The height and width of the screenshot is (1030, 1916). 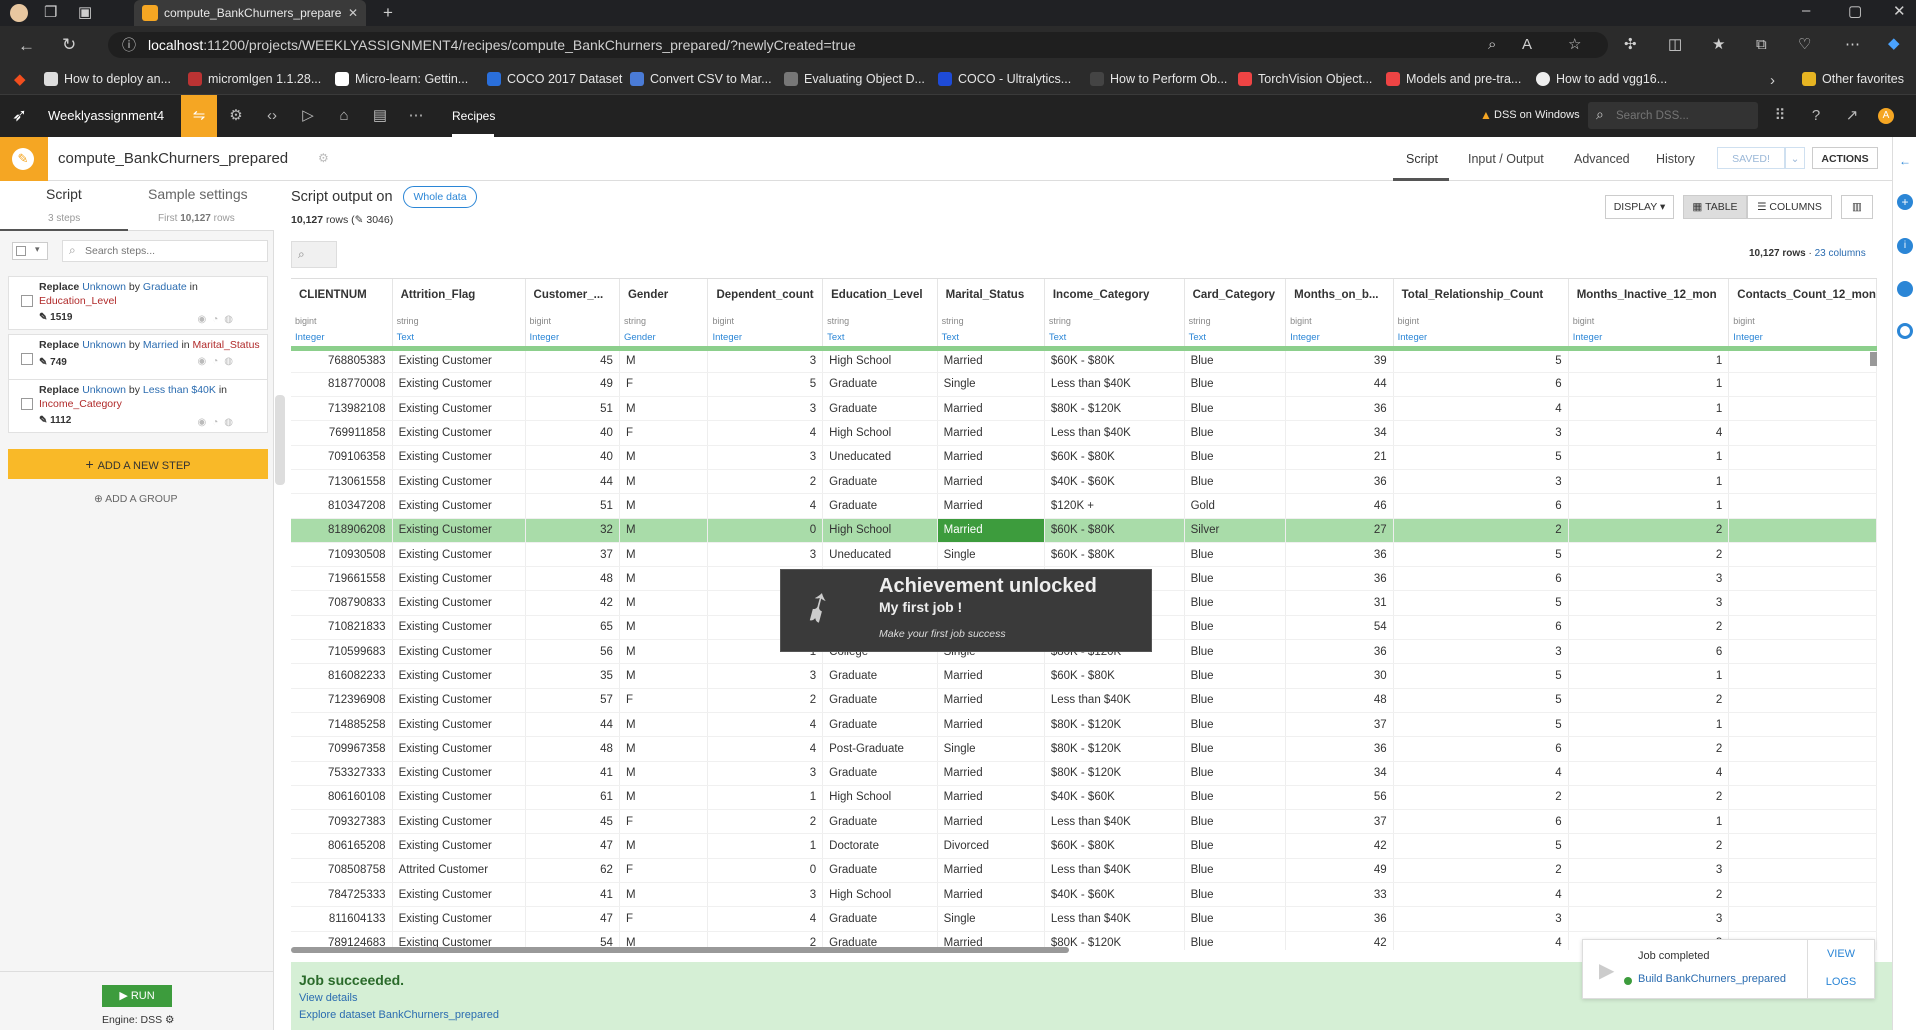 What do you see at coordinates (353, 13) in the screenshot?
I see `close-tab-icon: ✕` at bounding box center [353, 13].